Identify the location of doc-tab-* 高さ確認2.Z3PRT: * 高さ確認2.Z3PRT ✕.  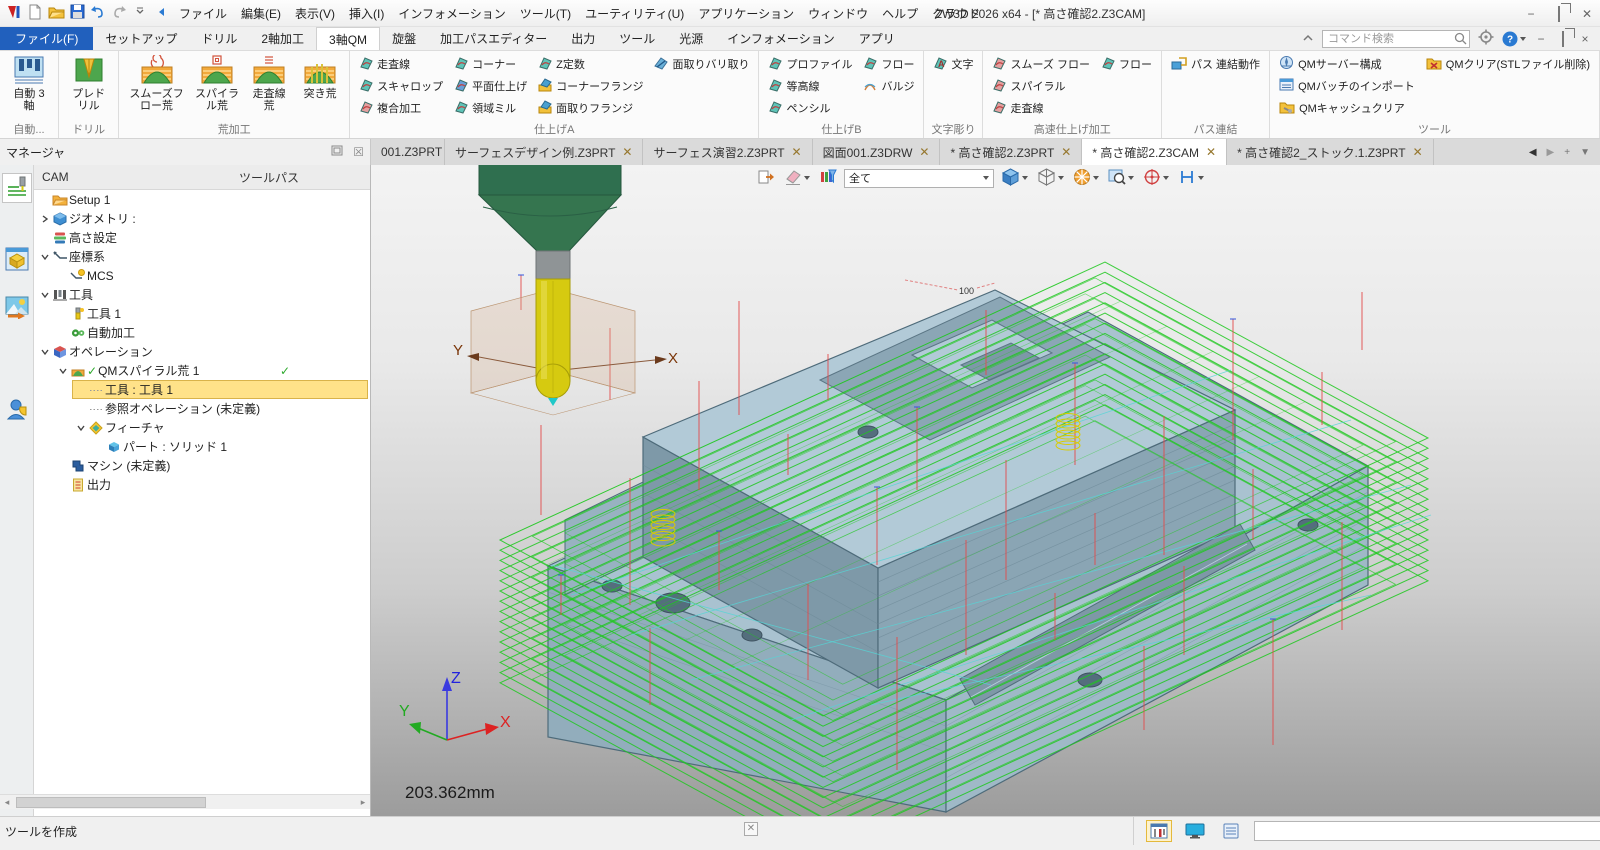
(1011, 152).